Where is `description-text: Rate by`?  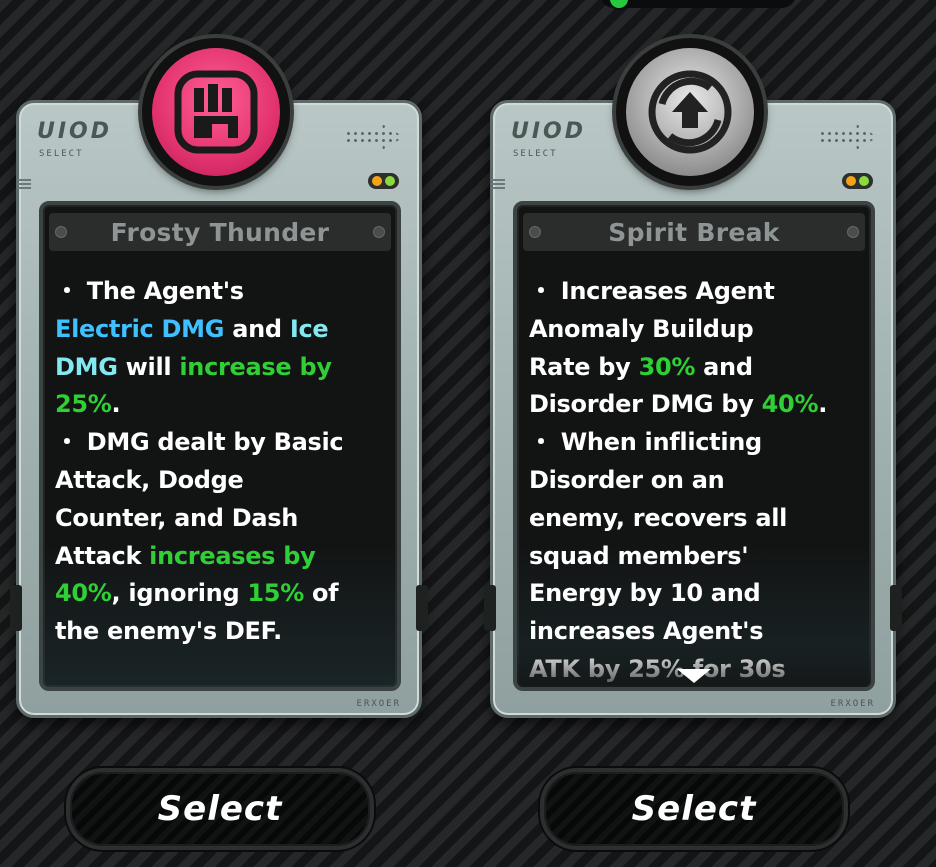 description-text: Rate by is located at coordinates (584, 366).